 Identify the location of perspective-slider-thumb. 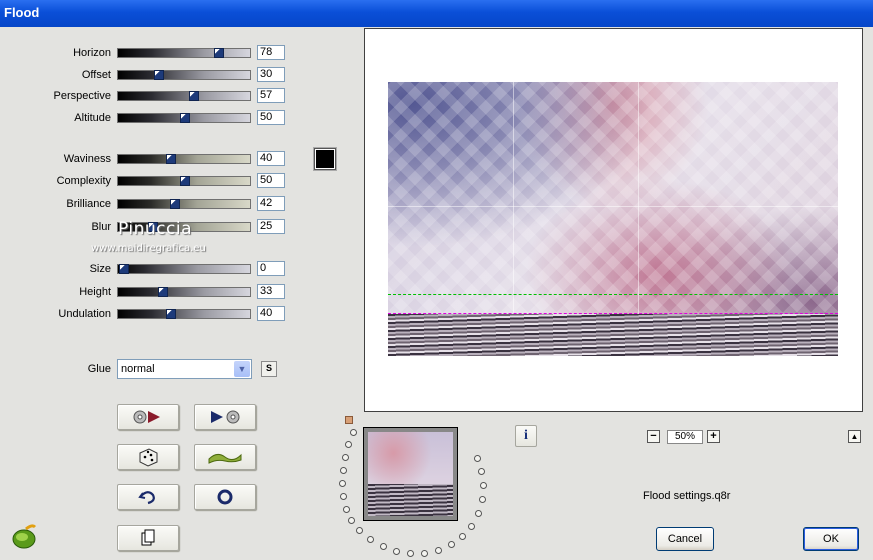
(194, 96).